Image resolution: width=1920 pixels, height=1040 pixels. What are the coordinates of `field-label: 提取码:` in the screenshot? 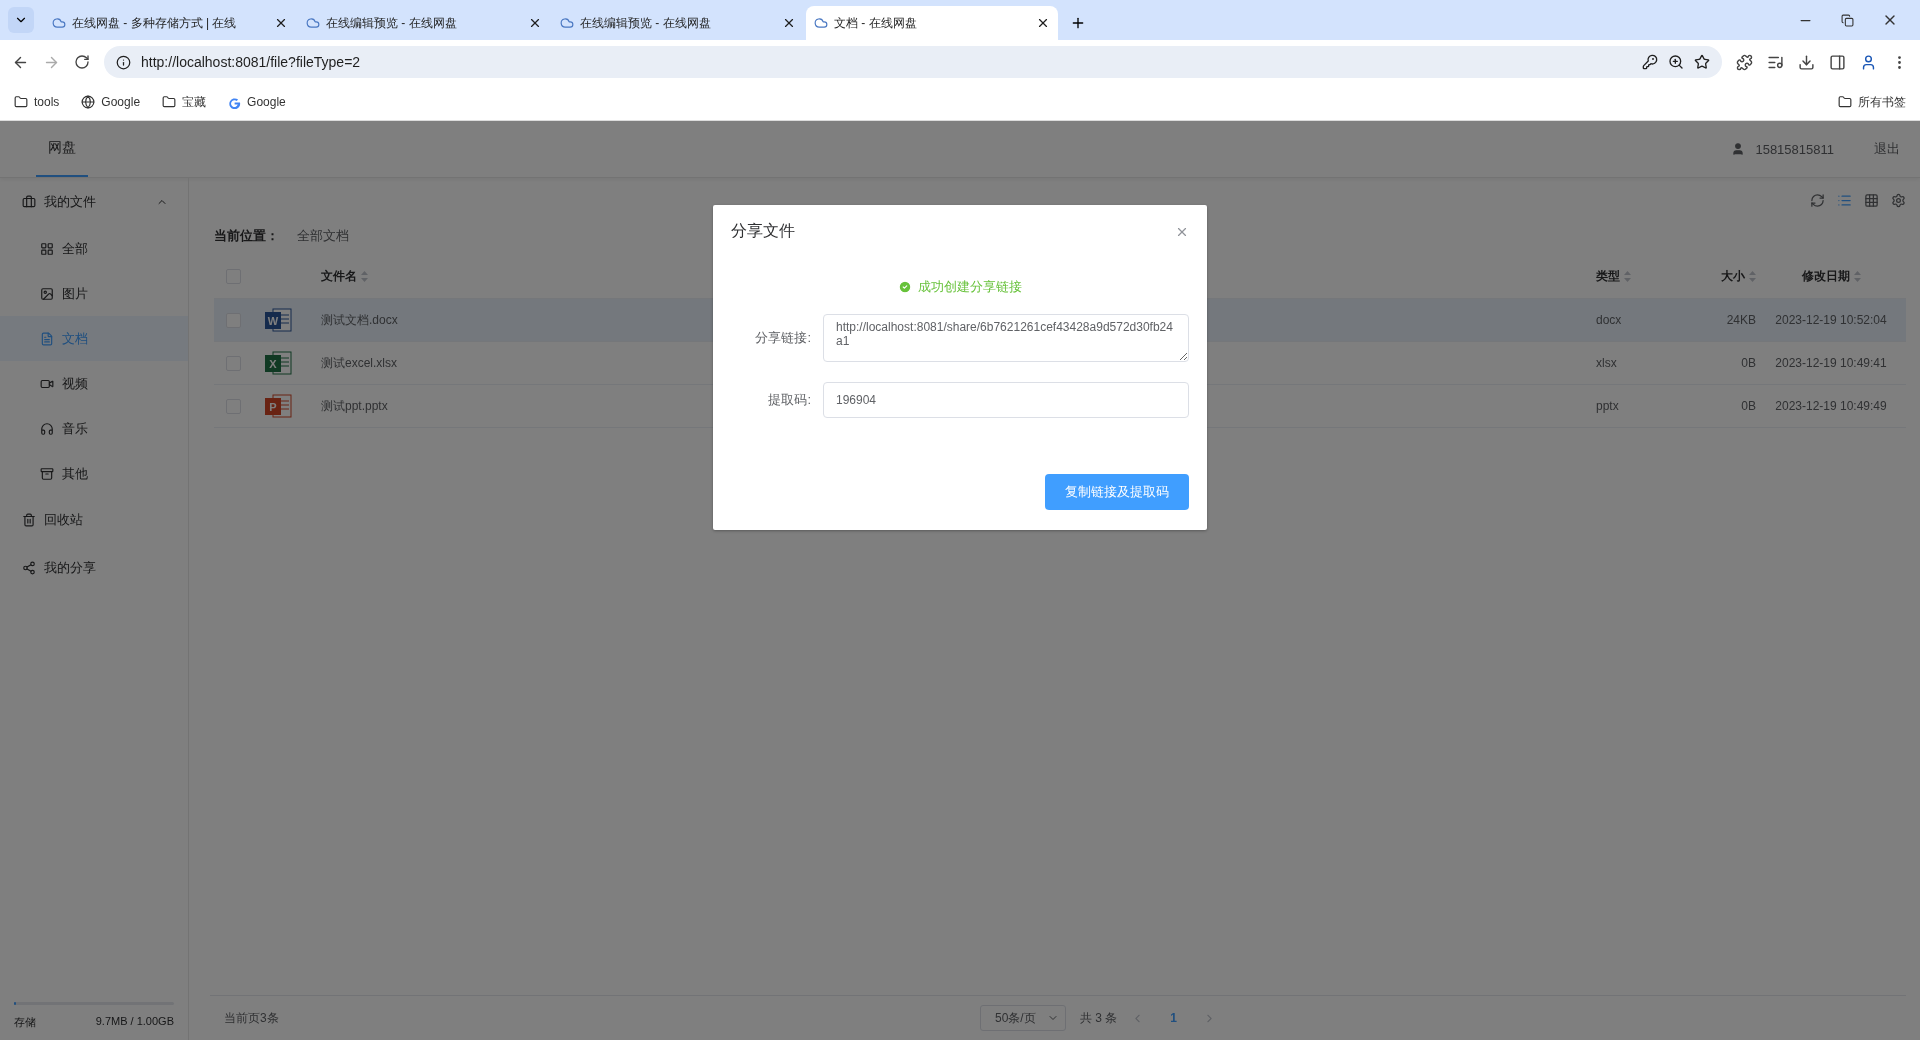 It's located at (789, 400).